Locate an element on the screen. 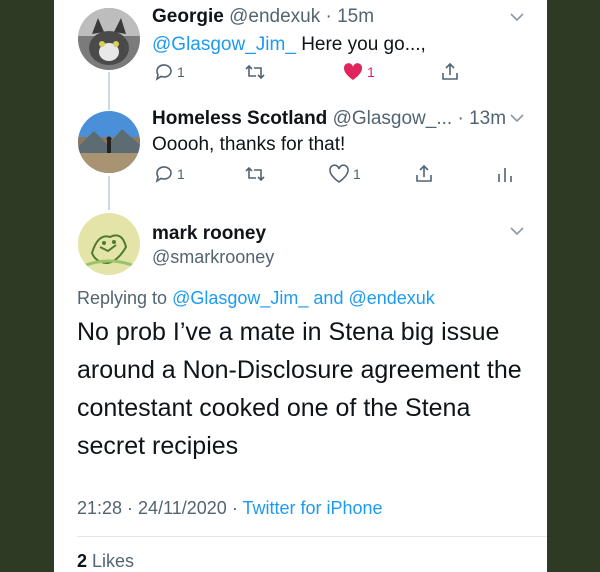  tweet-body: Here you go..., is located at coordinates (363, 44).